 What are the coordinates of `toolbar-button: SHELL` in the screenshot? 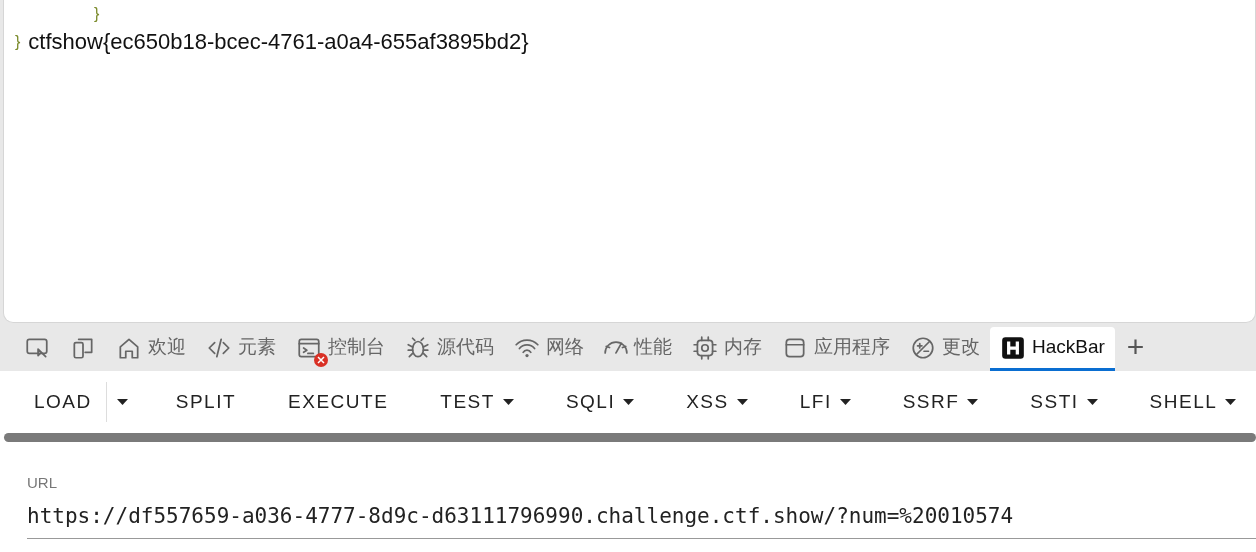 It's located at (1193, 402).